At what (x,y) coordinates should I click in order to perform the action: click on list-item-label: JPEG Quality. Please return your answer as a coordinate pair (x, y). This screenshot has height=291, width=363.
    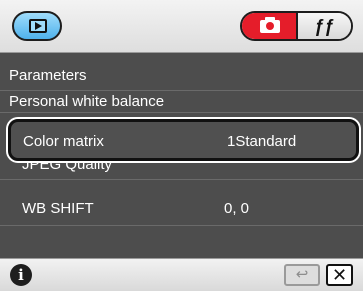
    Looking at the image, I should click on (67, 167).